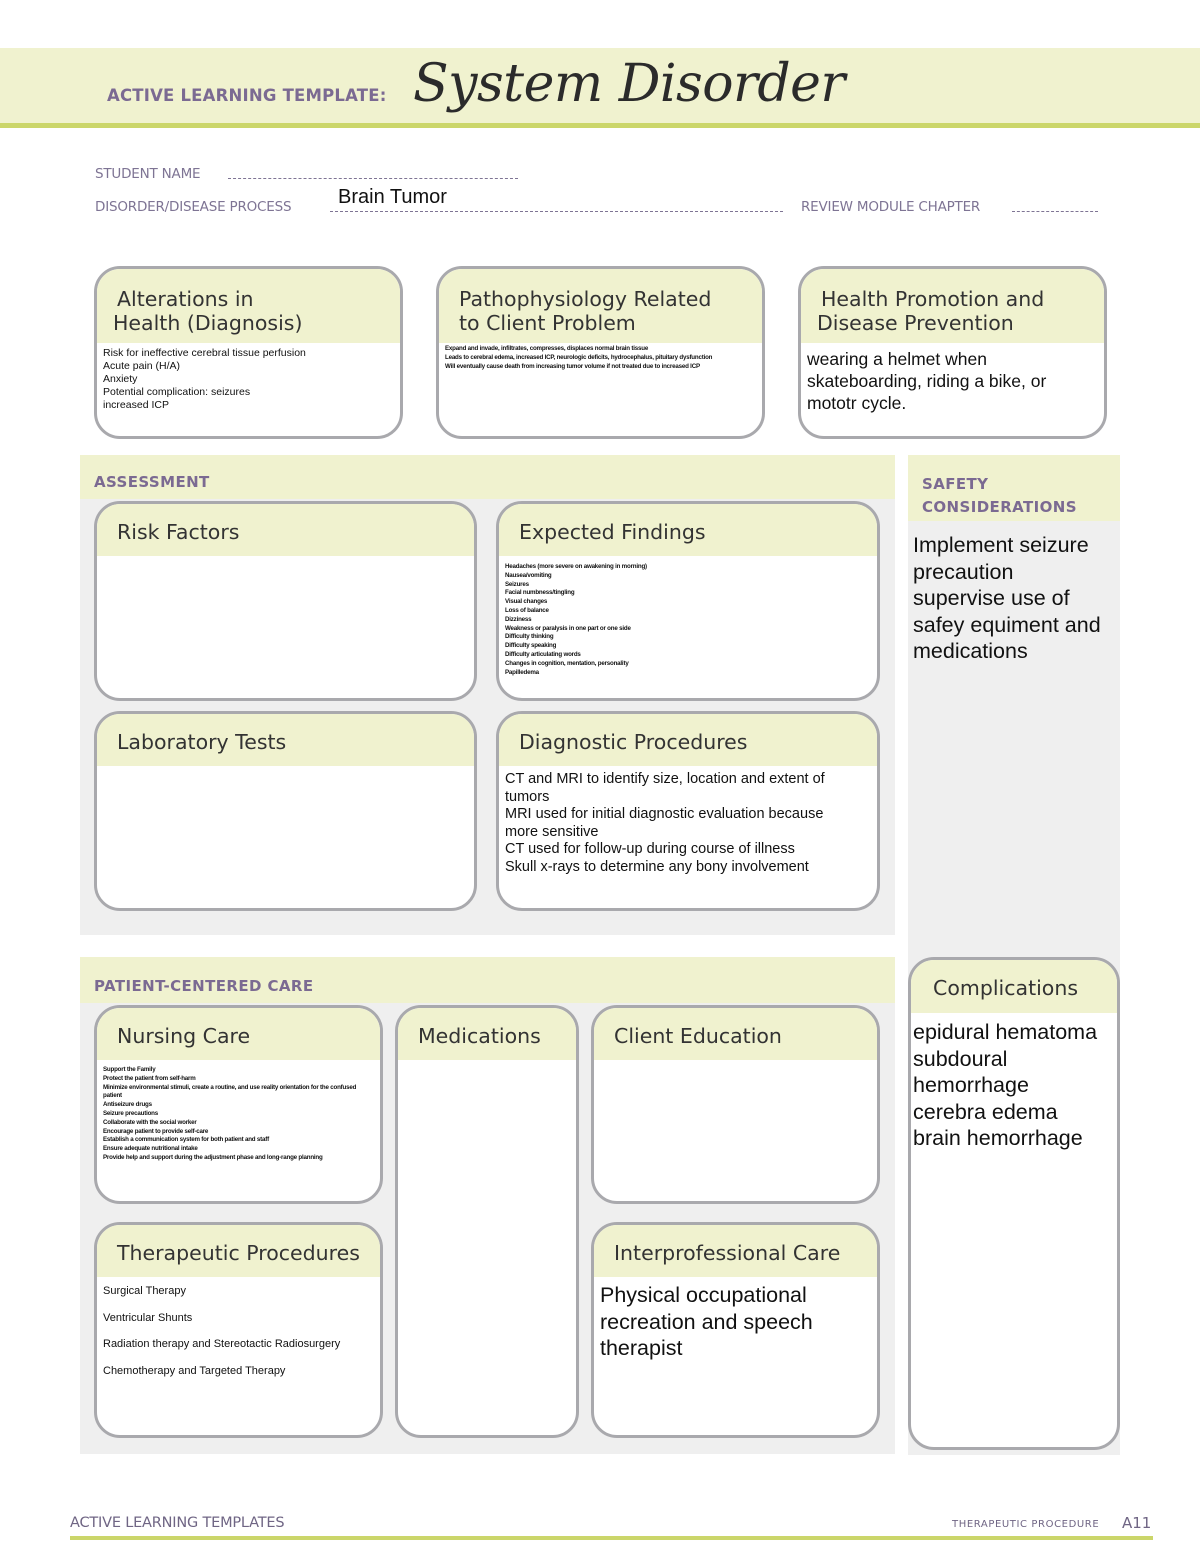  Describe the element at coordinates (285, 601) in the screenshot. I see `risk-factors-card: Risk Factors` at that location.